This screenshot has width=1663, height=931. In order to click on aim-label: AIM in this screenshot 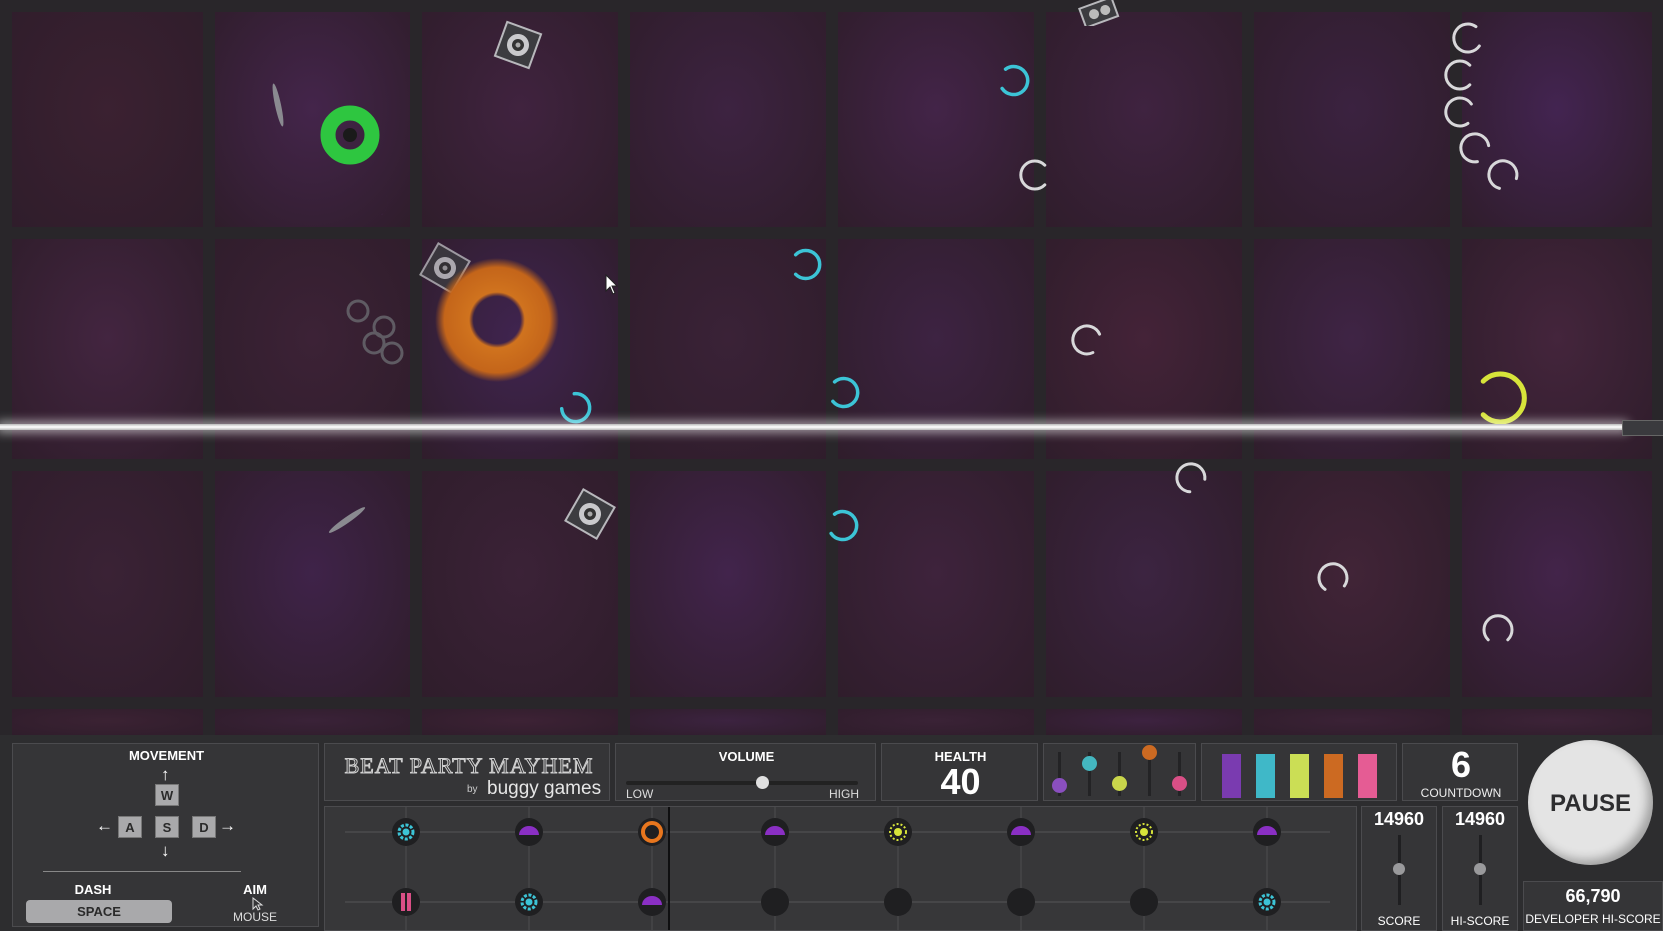, I will do `click(255, 889)`.